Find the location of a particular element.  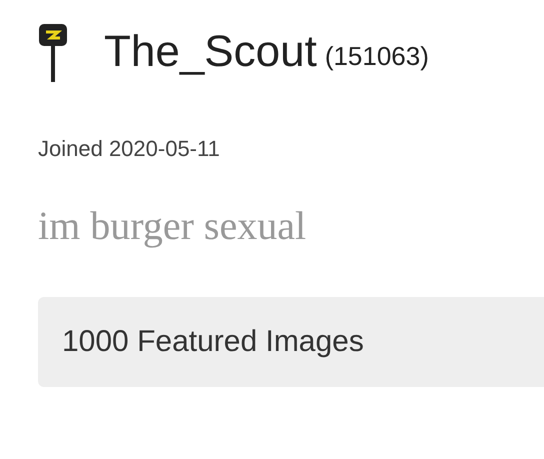

username: The_Scout is located at coordinates (210, 52).